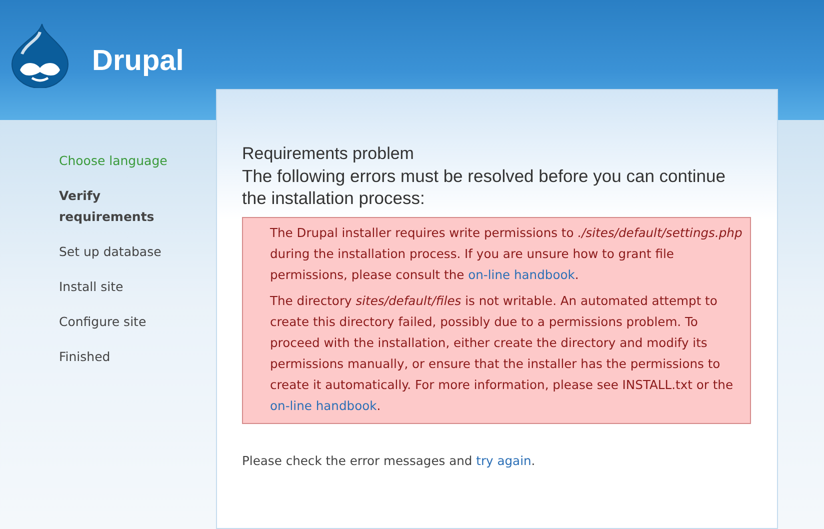  I want to click on footer-text: Please check the error messages and try again., so click(389, 461).